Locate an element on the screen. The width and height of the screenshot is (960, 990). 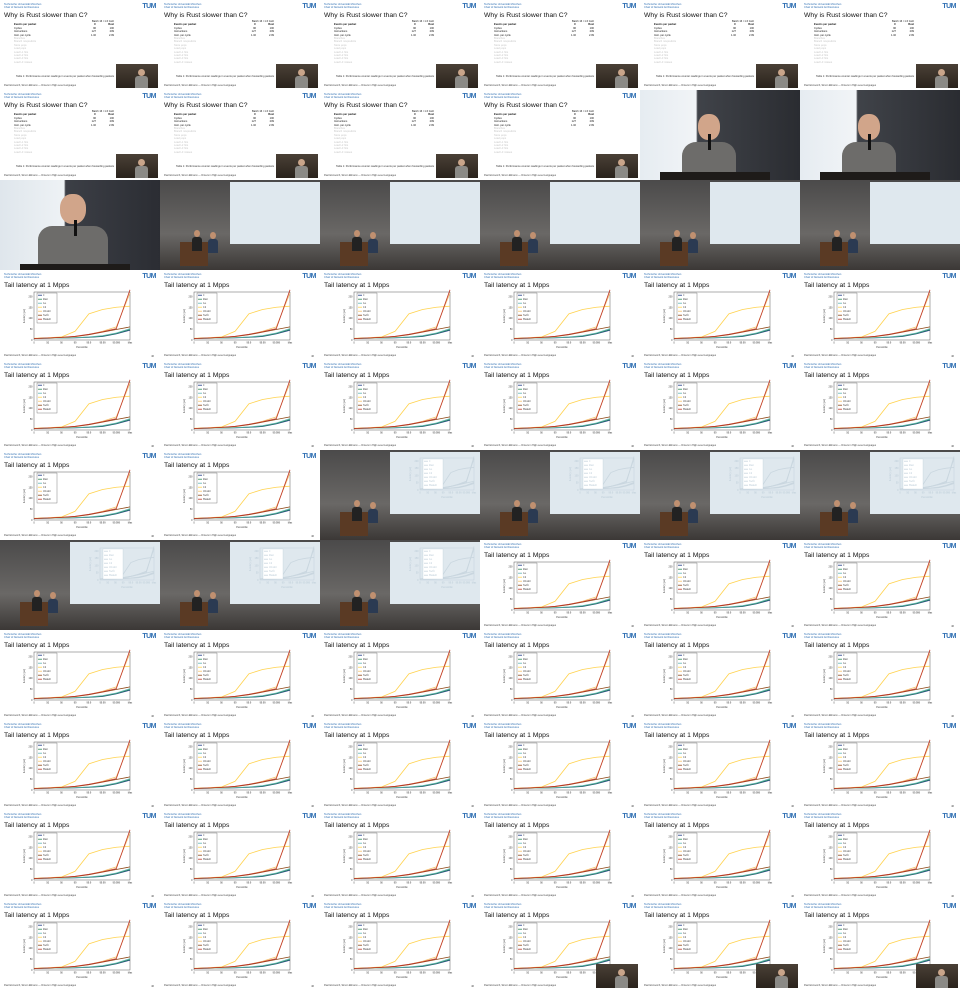
legend-entry: Haskell is located at coordinates (367, 409).